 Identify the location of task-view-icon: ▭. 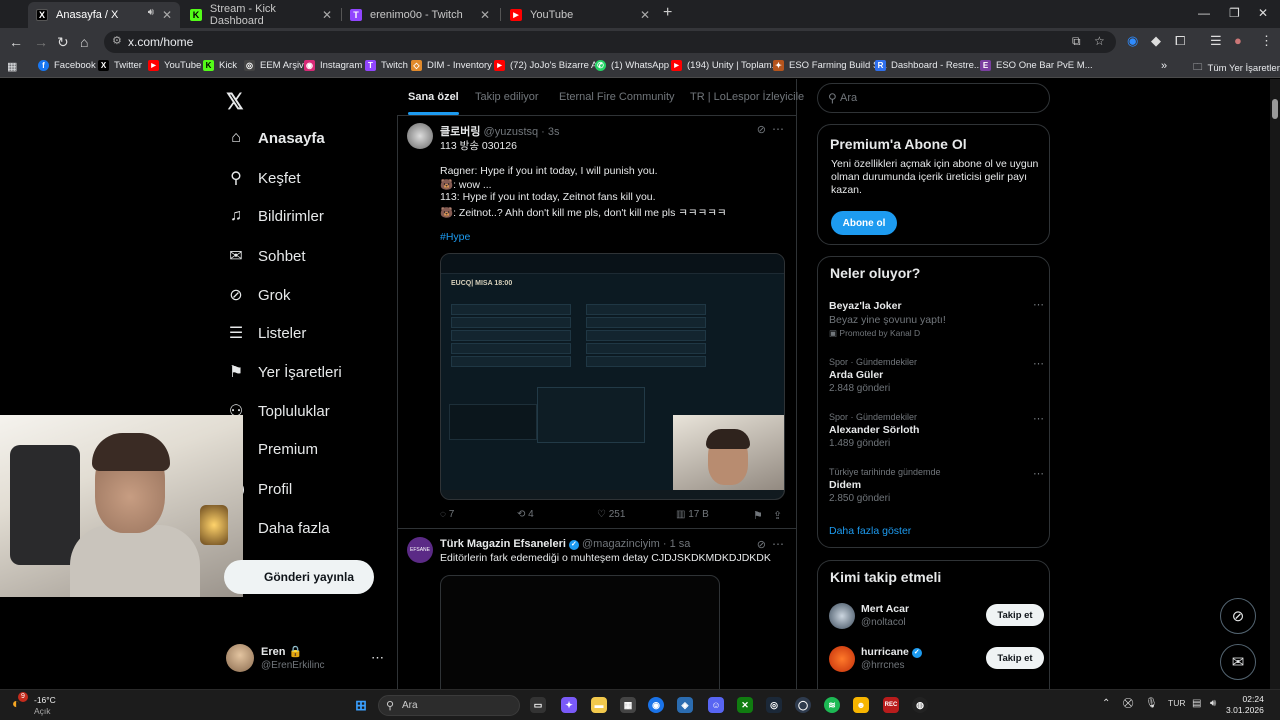
(538, 705).